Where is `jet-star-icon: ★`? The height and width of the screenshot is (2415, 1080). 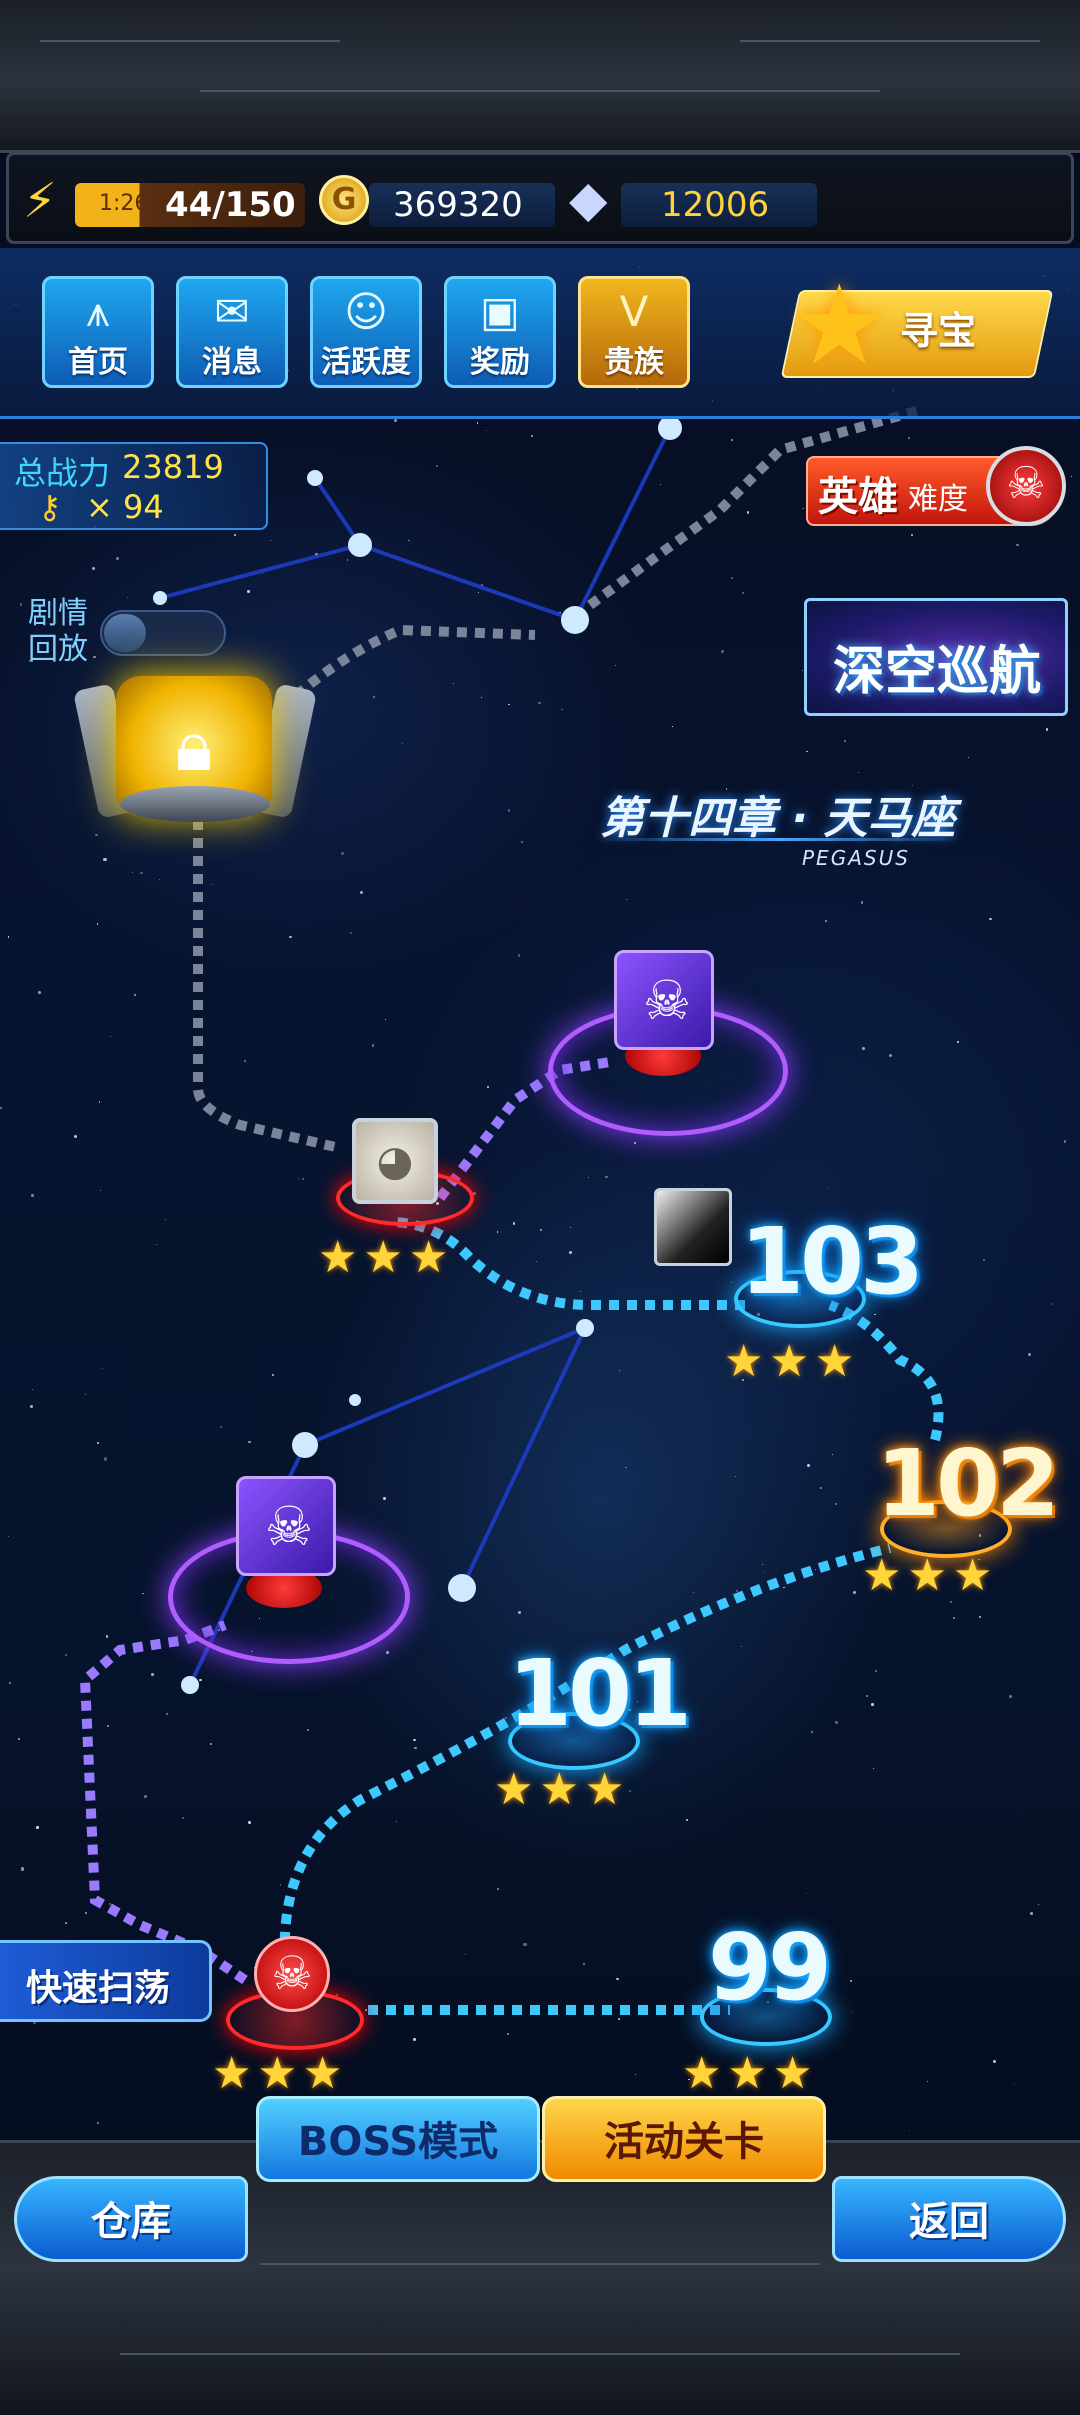 jet-star-icon: ★ is located at coordinates (839, 325).